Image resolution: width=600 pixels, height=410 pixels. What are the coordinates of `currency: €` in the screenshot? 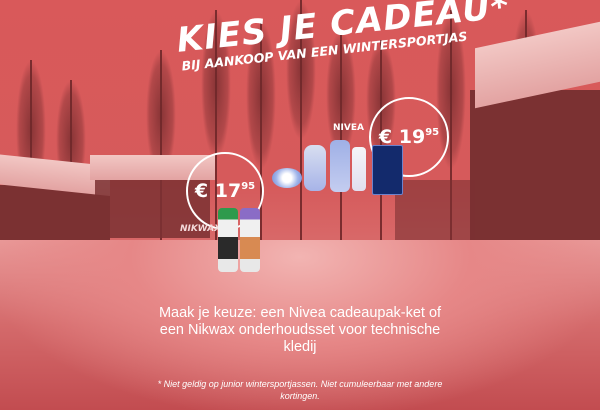 It's located at (201, 191).